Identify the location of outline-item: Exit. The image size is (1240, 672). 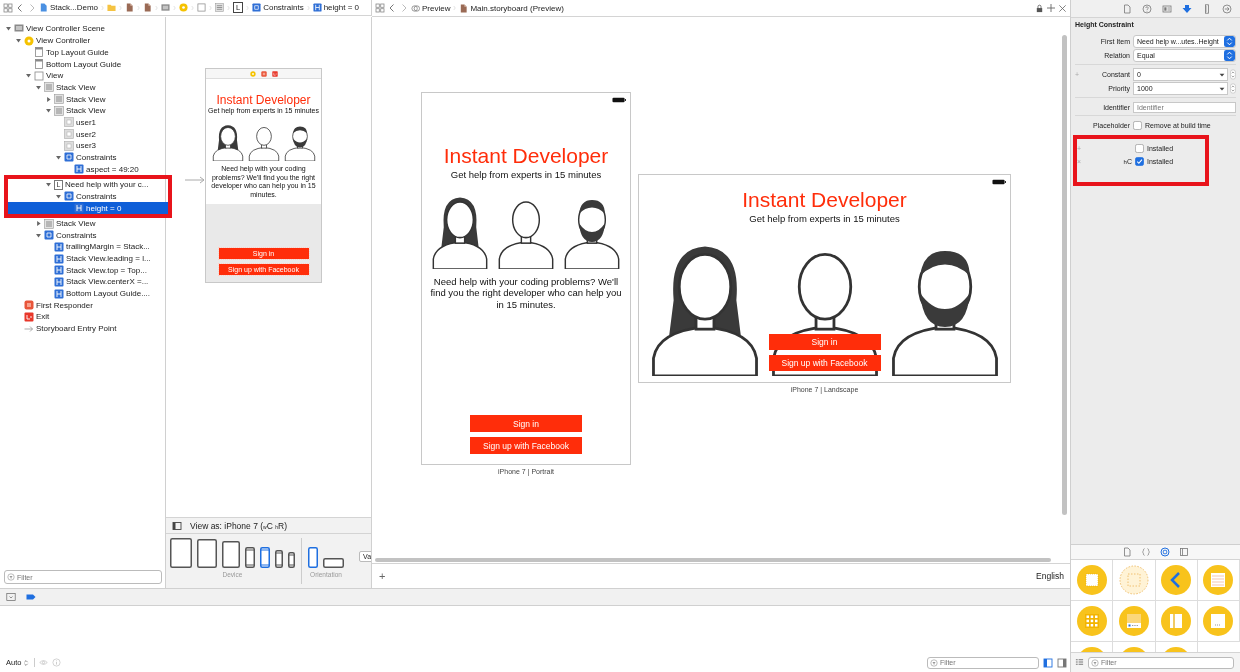
(82, 317).